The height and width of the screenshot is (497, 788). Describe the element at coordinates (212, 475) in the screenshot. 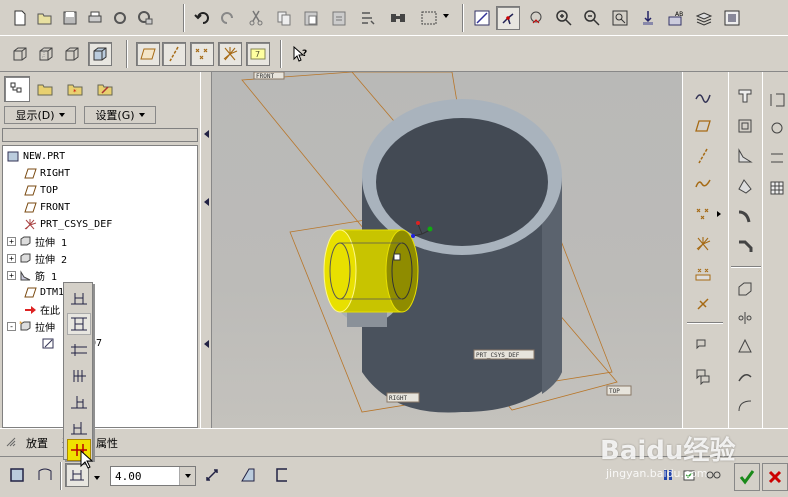

I see `flip-direction-icon` at that location.